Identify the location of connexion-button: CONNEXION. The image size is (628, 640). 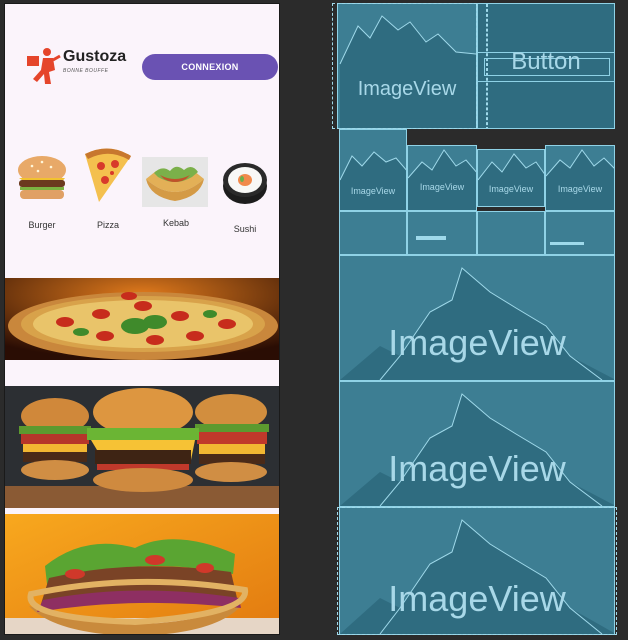
(210, 67).